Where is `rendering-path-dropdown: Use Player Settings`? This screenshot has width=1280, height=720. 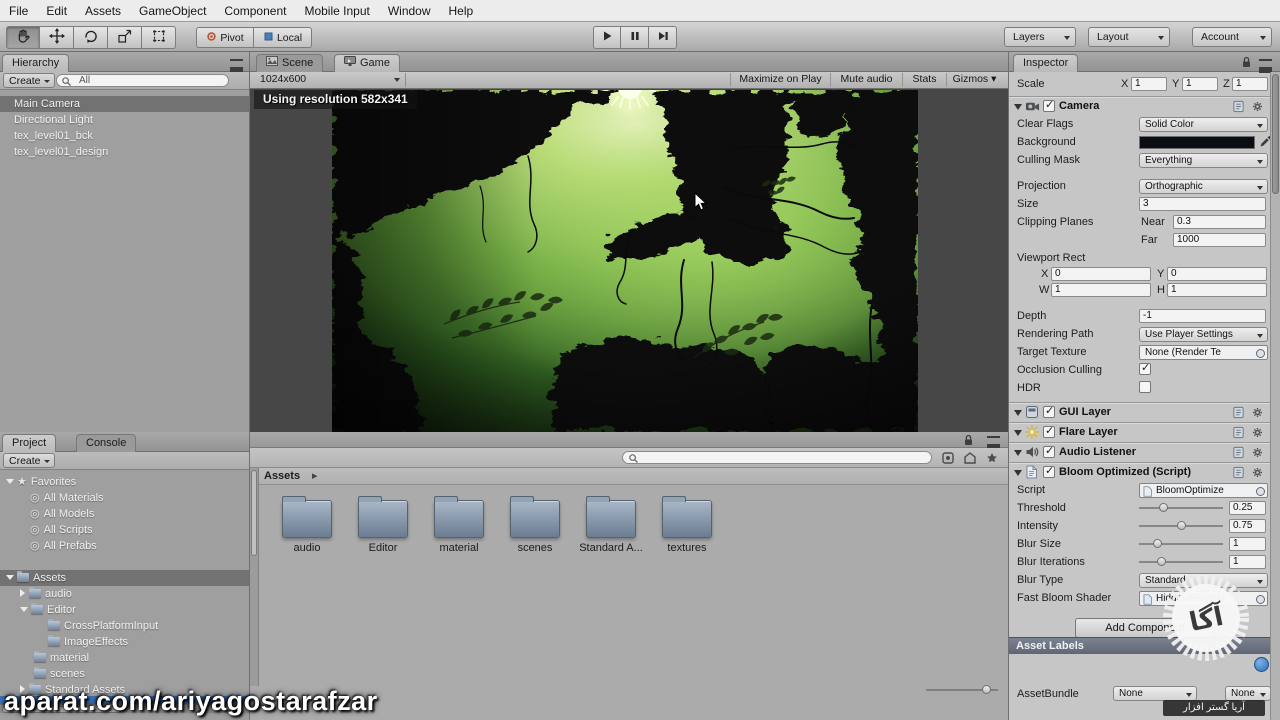 rendering-path-dropdown: Use Player Settings is located at coordinates (1203, 334).